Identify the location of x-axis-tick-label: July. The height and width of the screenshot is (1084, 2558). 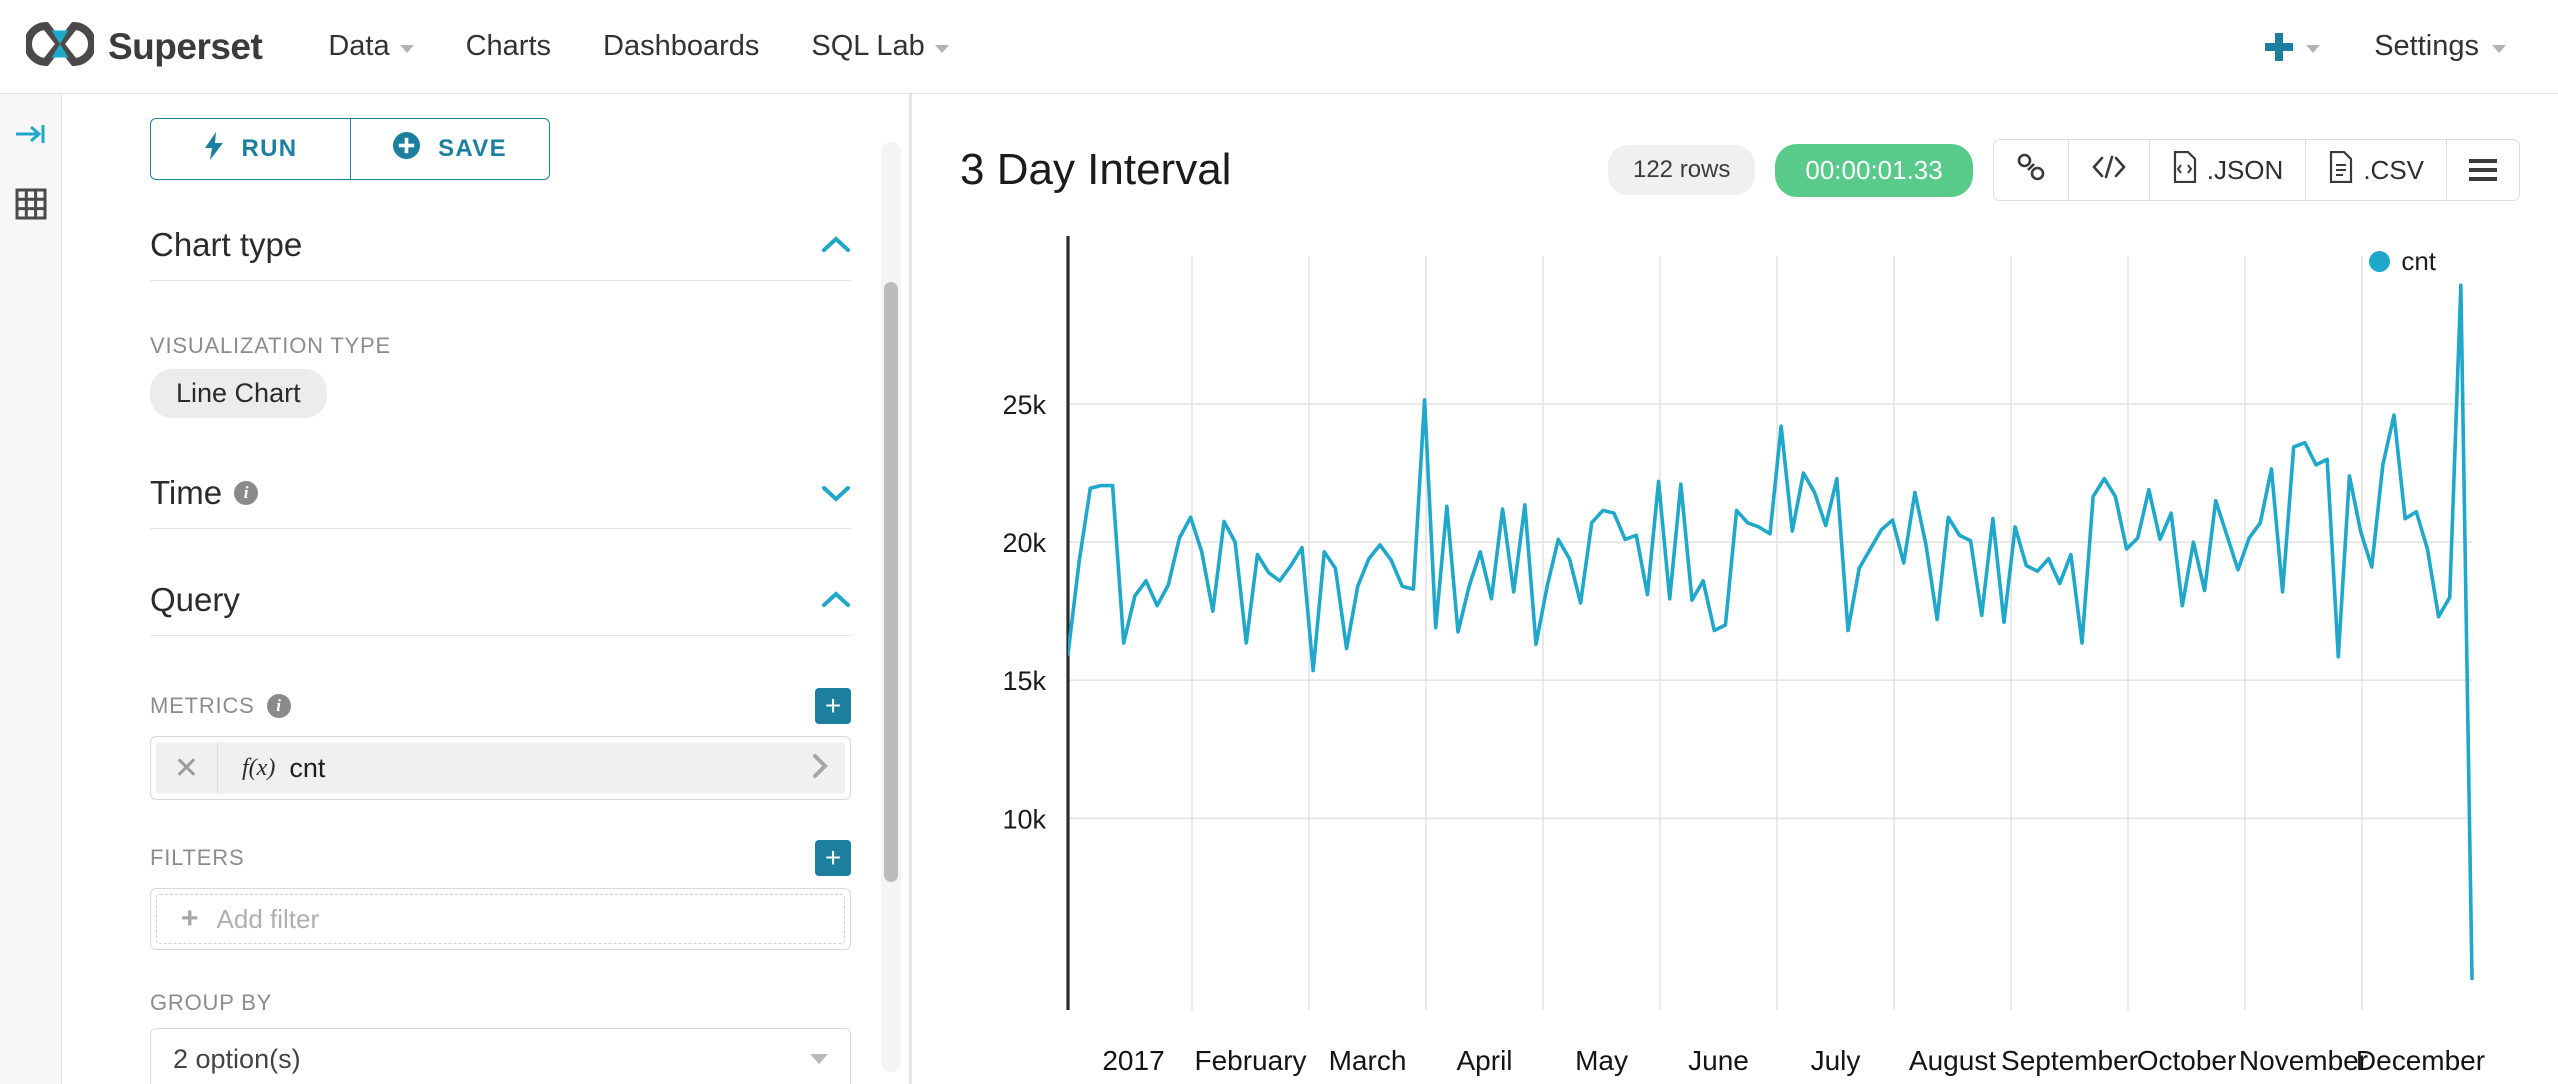
(1836, 1060).